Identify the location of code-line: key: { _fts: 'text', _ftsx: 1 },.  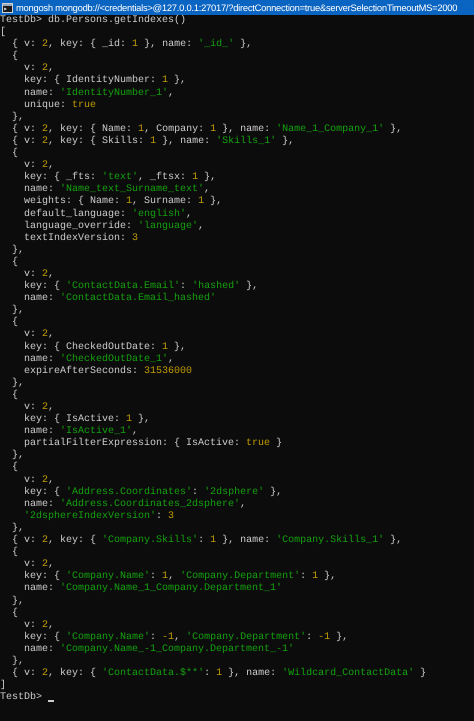
(119, 178).